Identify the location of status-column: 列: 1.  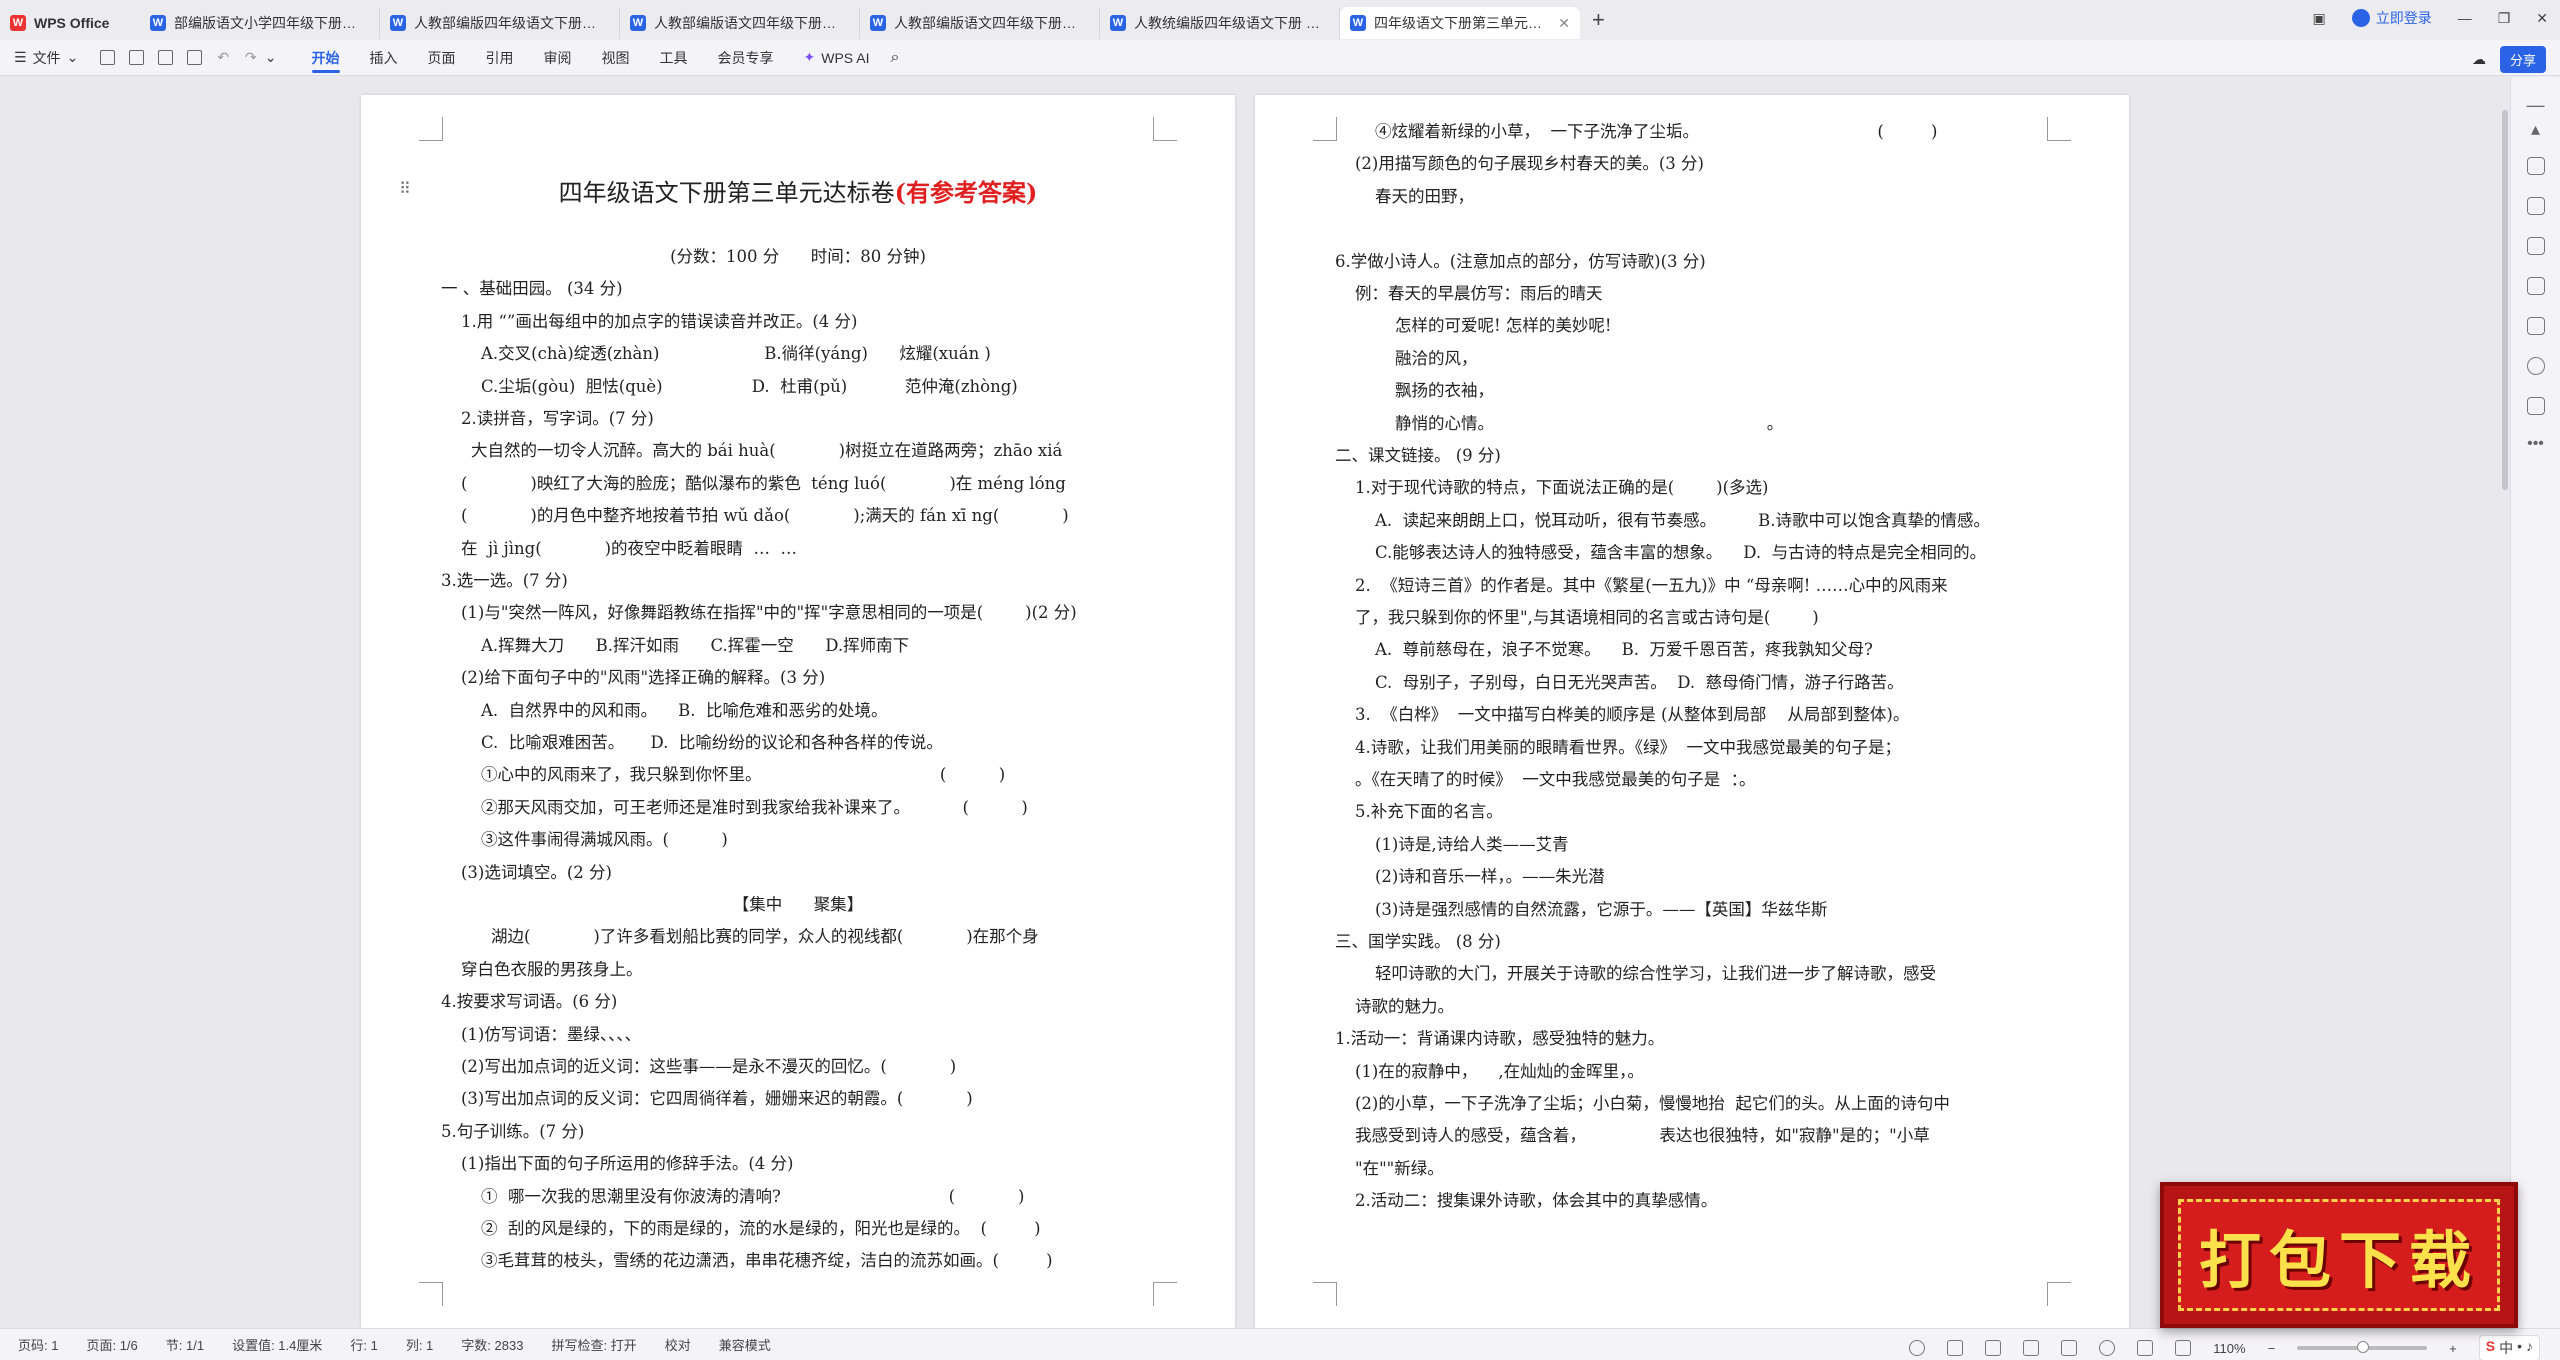
(419, 1344).